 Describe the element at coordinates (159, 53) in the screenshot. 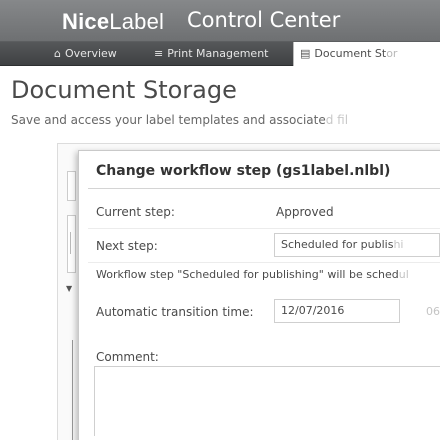

I see `print-management-icon: ≡` at that location.